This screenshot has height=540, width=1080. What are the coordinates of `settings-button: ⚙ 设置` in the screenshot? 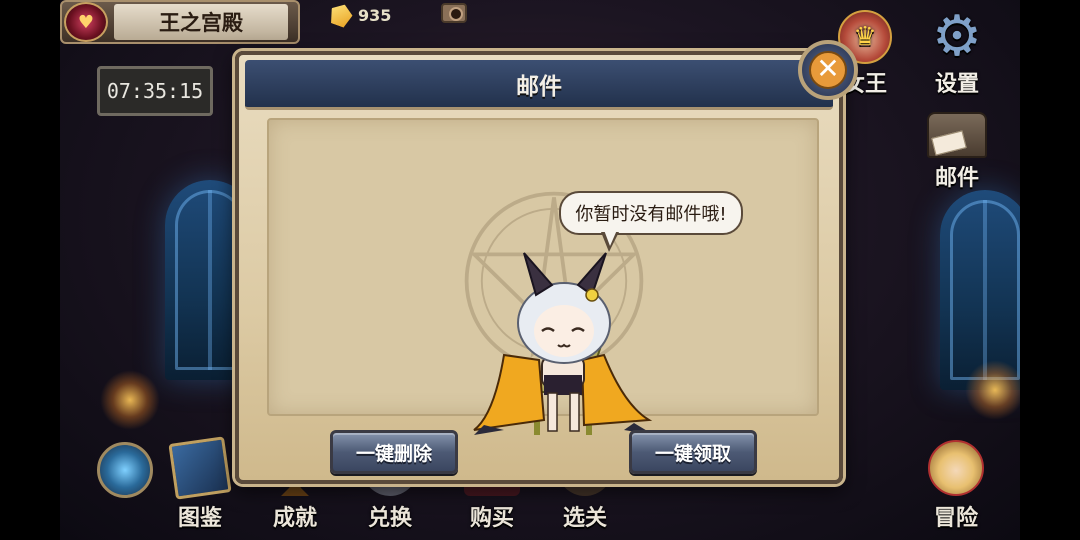 It's located at (957, 51).